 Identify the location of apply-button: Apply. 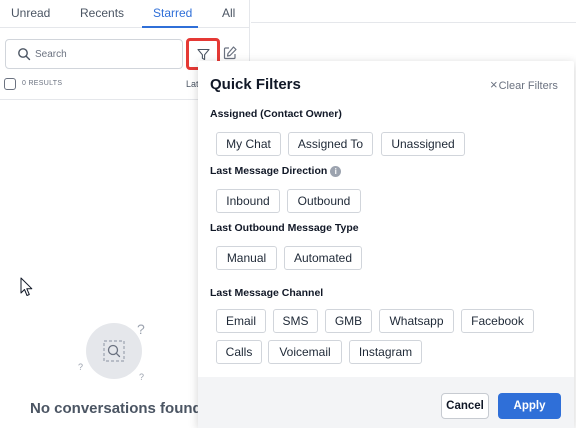
(529, 406).